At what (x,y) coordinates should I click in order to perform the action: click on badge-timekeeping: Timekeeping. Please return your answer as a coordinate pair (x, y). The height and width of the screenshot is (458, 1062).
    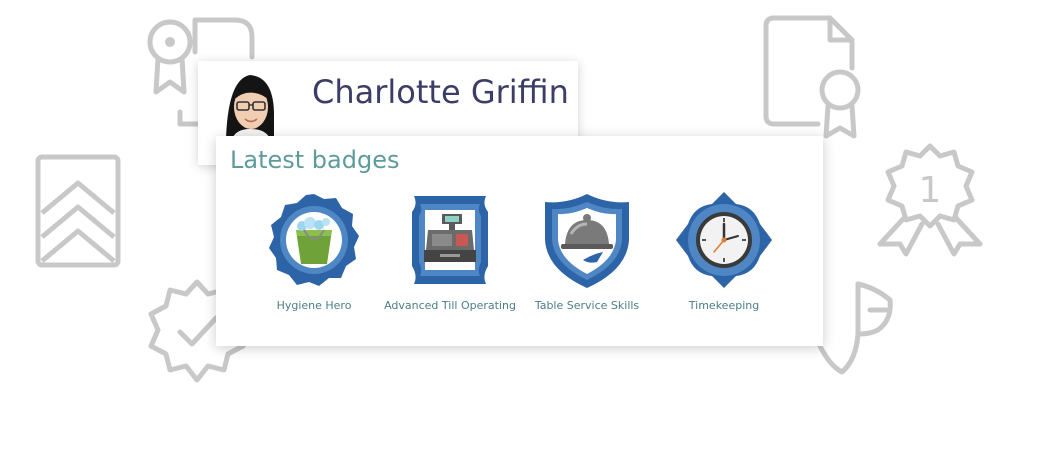
    Looking at the image, I should click on (724, 252).